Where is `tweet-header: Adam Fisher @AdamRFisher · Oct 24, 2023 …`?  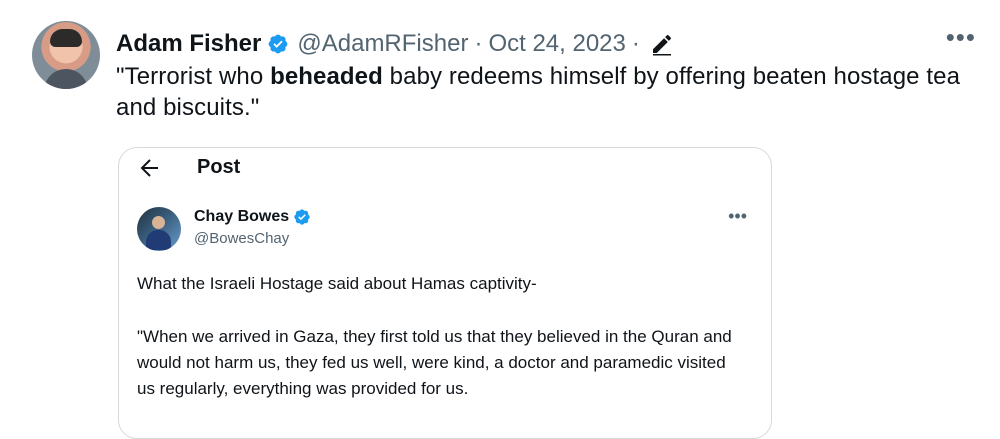
tweet-header: Adam Fisher @AdamRFisher · Oct 24, 2023 … is located at coordinates (398, 44).